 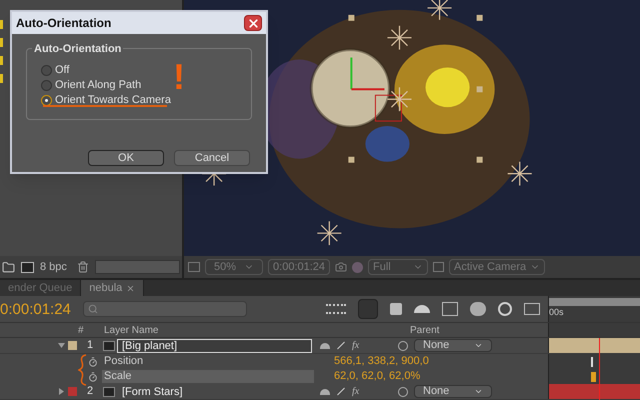 What do you see at coordinates (214, 391) in the screenshot?
I see `layer-name: [Form Stars]` at bounding box center [214, 391].